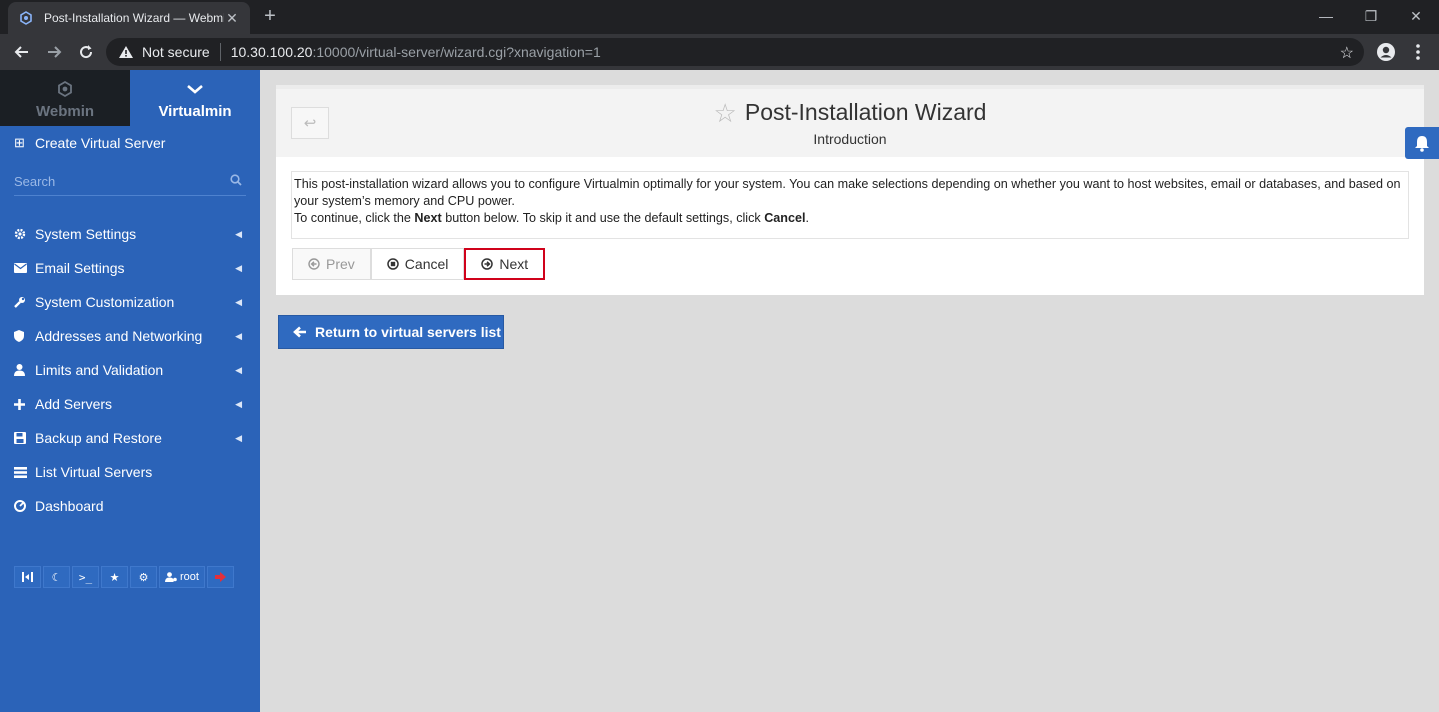 The image size is (1439, 712). What do you see at coordinates (1371, 16) in the screenshot?
I see `restore-icon: ❐` at bounding box center [1371, 16].